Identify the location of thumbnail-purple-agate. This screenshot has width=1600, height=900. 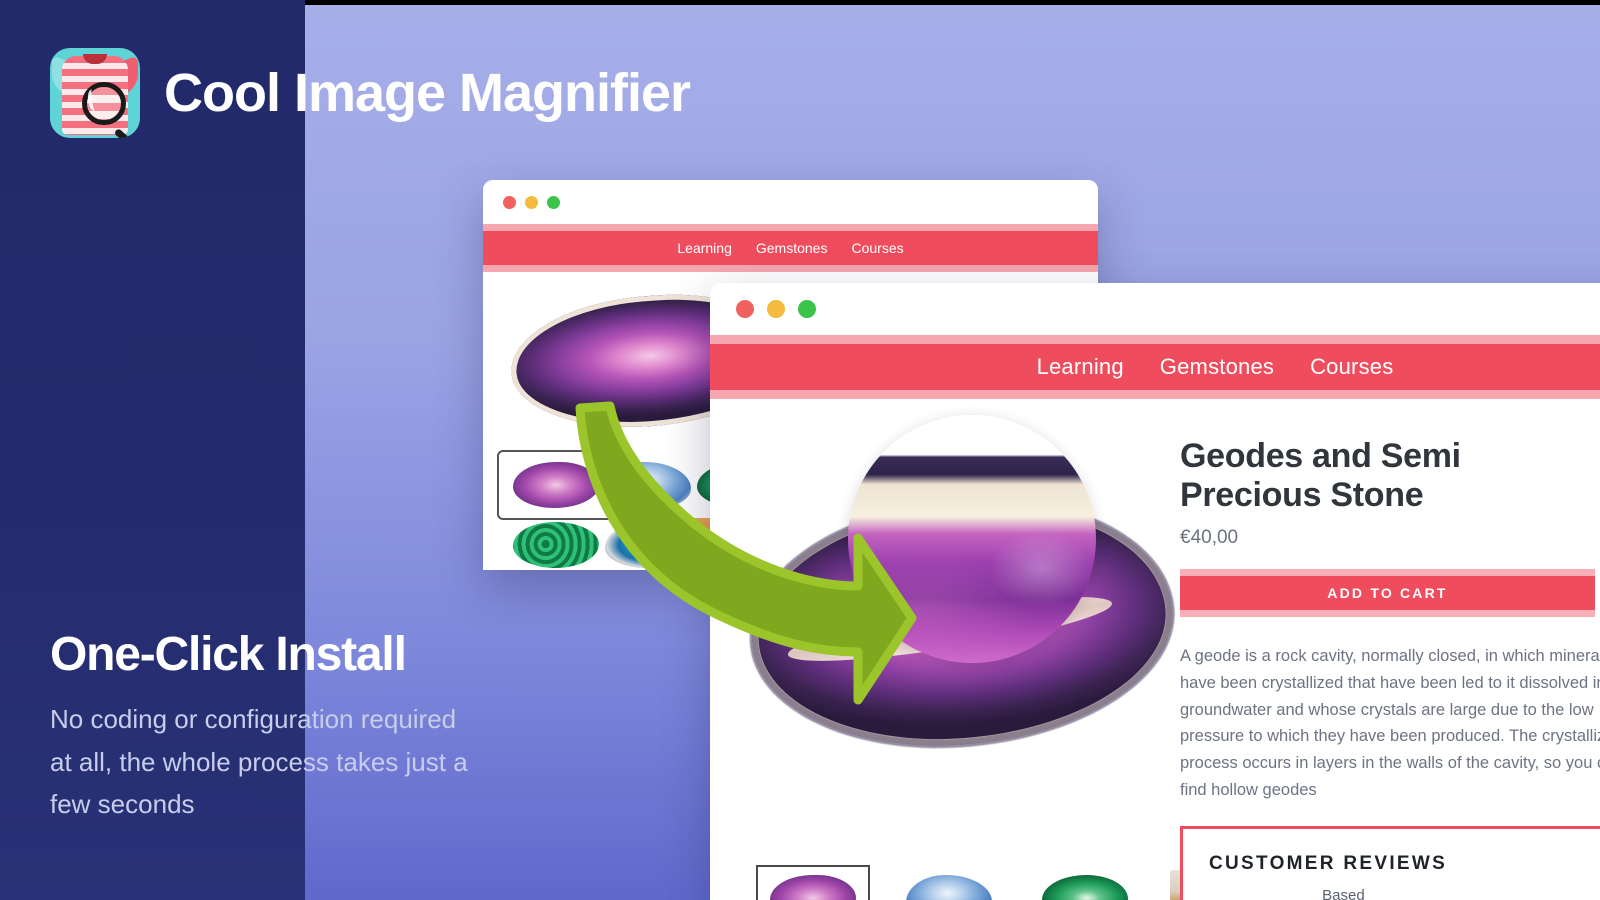
(813, 882).